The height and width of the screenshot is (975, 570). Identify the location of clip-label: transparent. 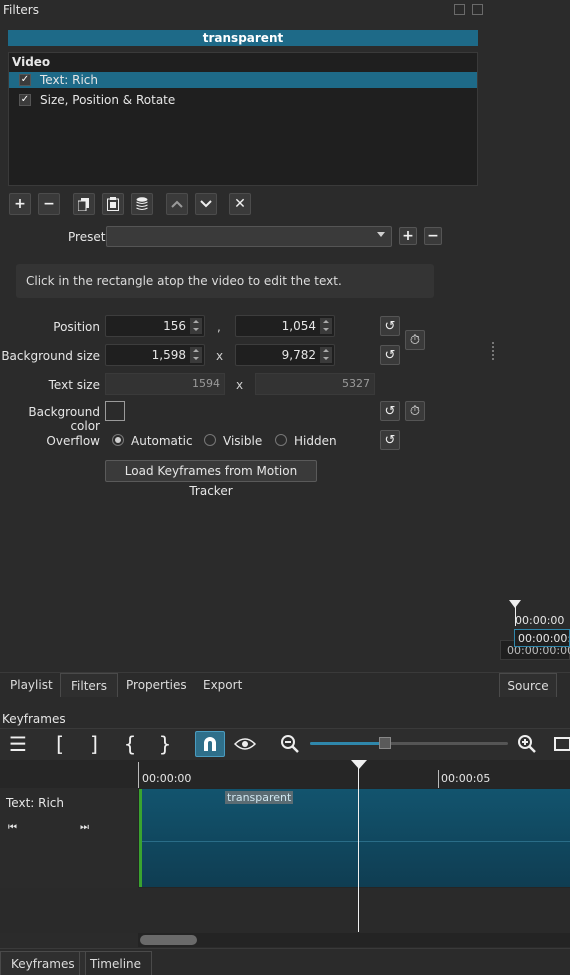
(259, 797).